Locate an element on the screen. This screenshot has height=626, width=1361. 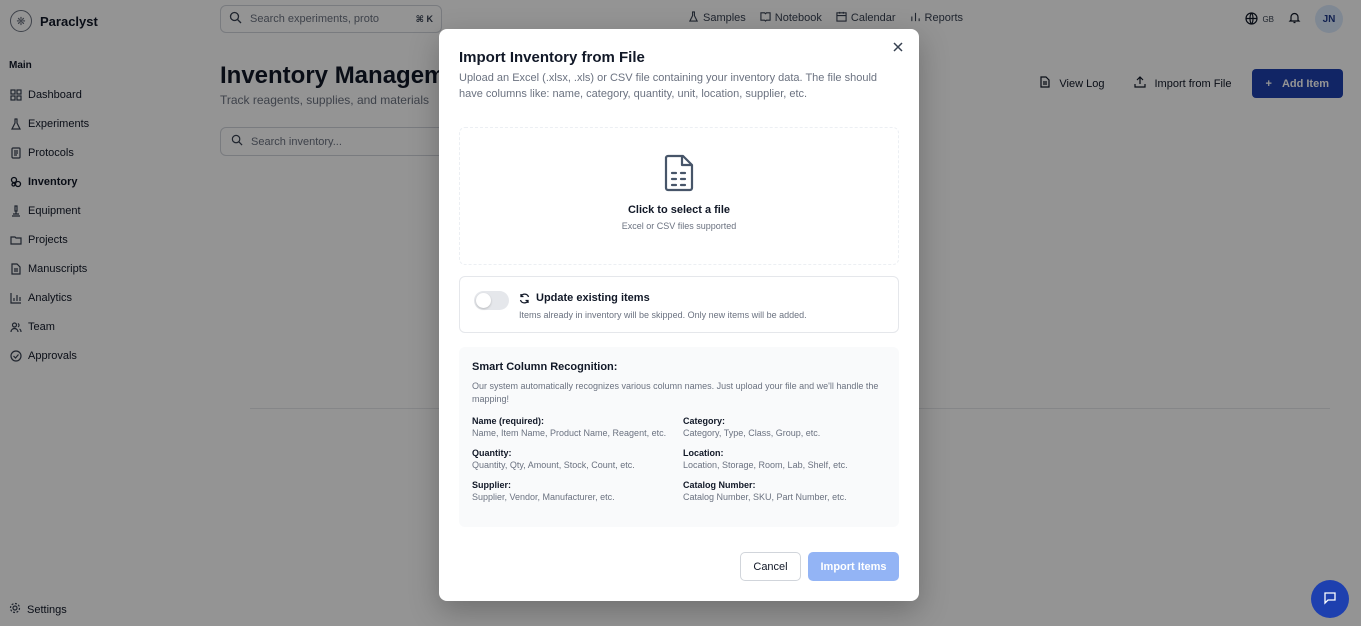
refresh-icon is located at coordinates (524, 298).